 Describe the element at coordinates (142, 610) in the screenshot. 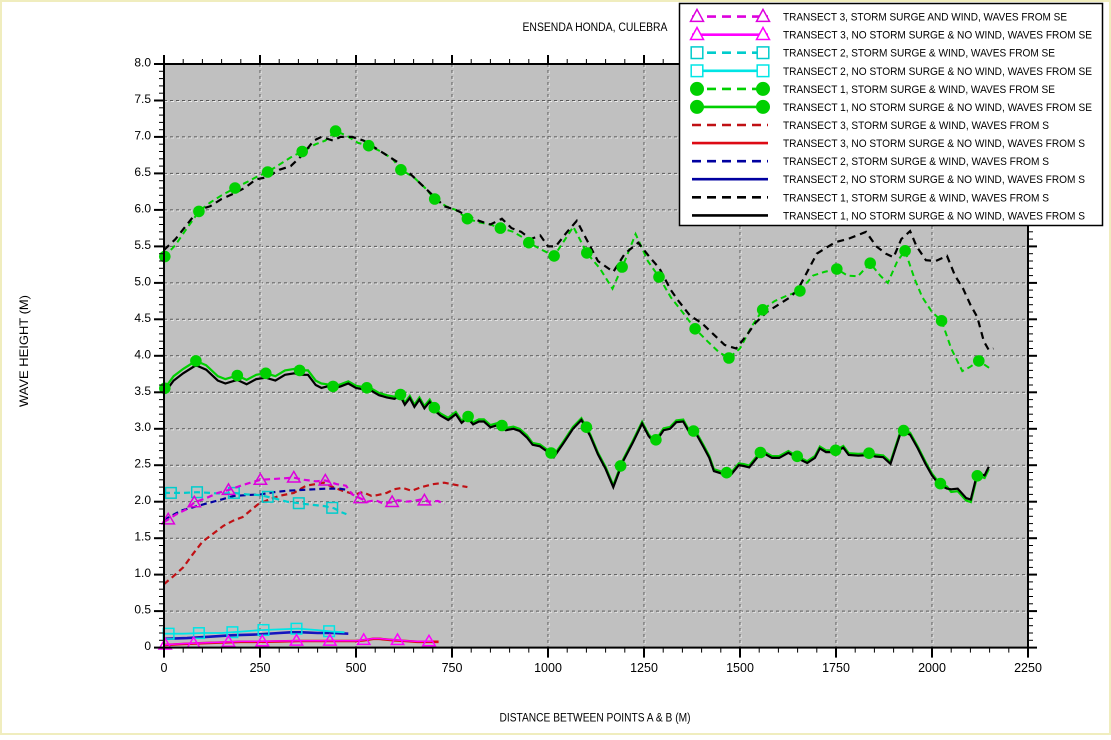

I see `svg-text: 0.5` at that location.